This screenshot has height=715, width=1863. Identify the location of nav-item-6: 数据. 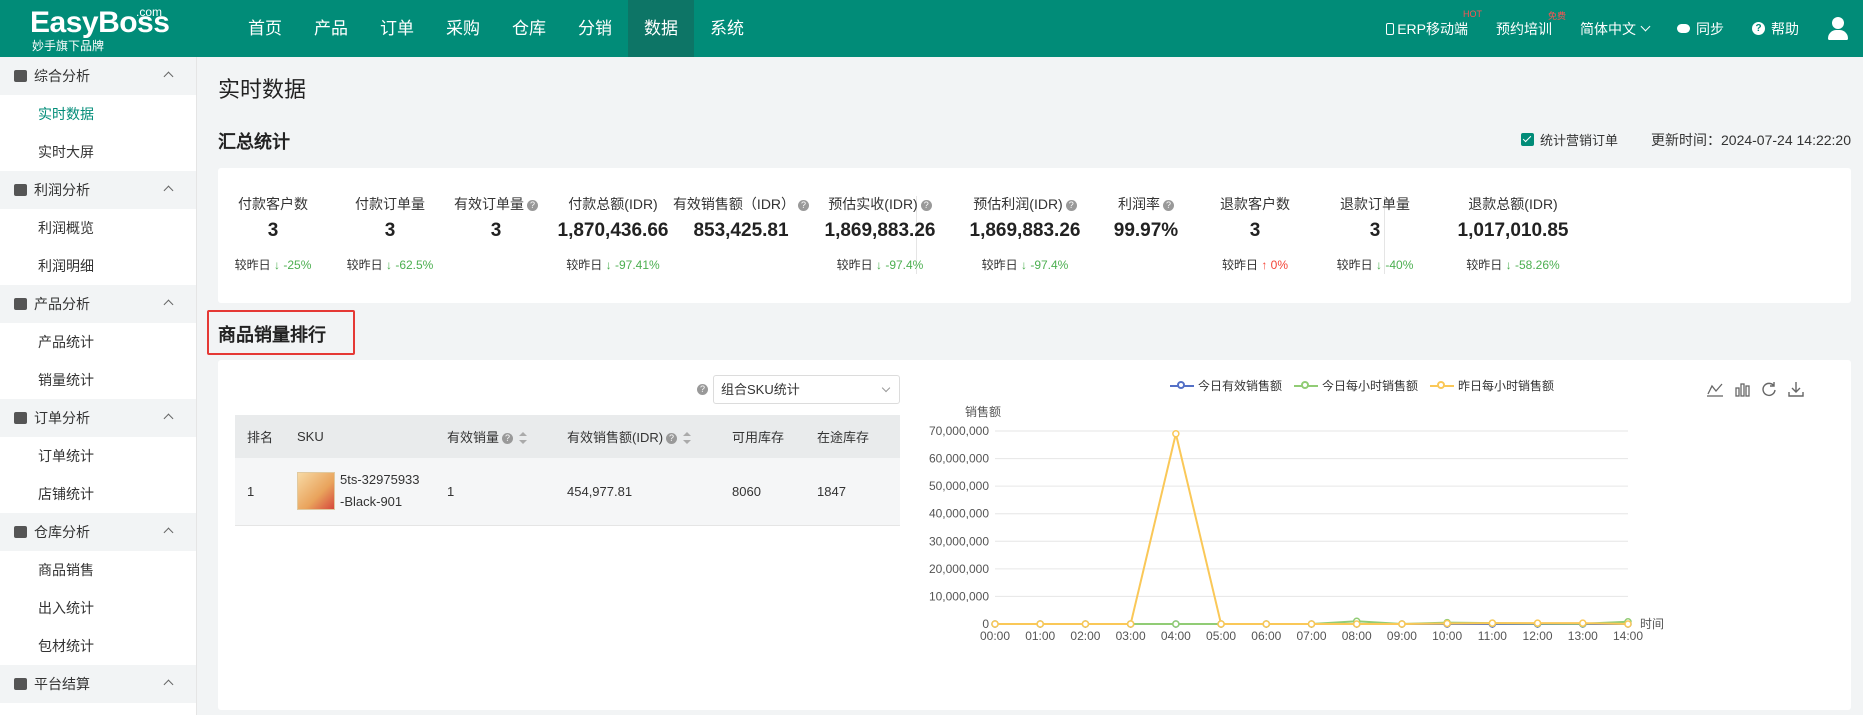
(661, 28).